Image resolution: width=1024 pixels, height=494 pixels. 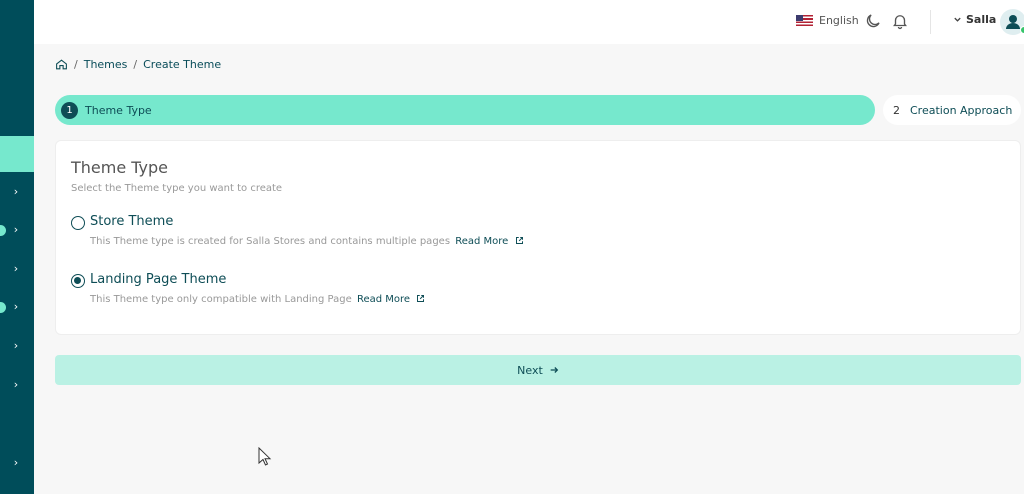 I want to click on avatar, so click(x=1012, y=22).